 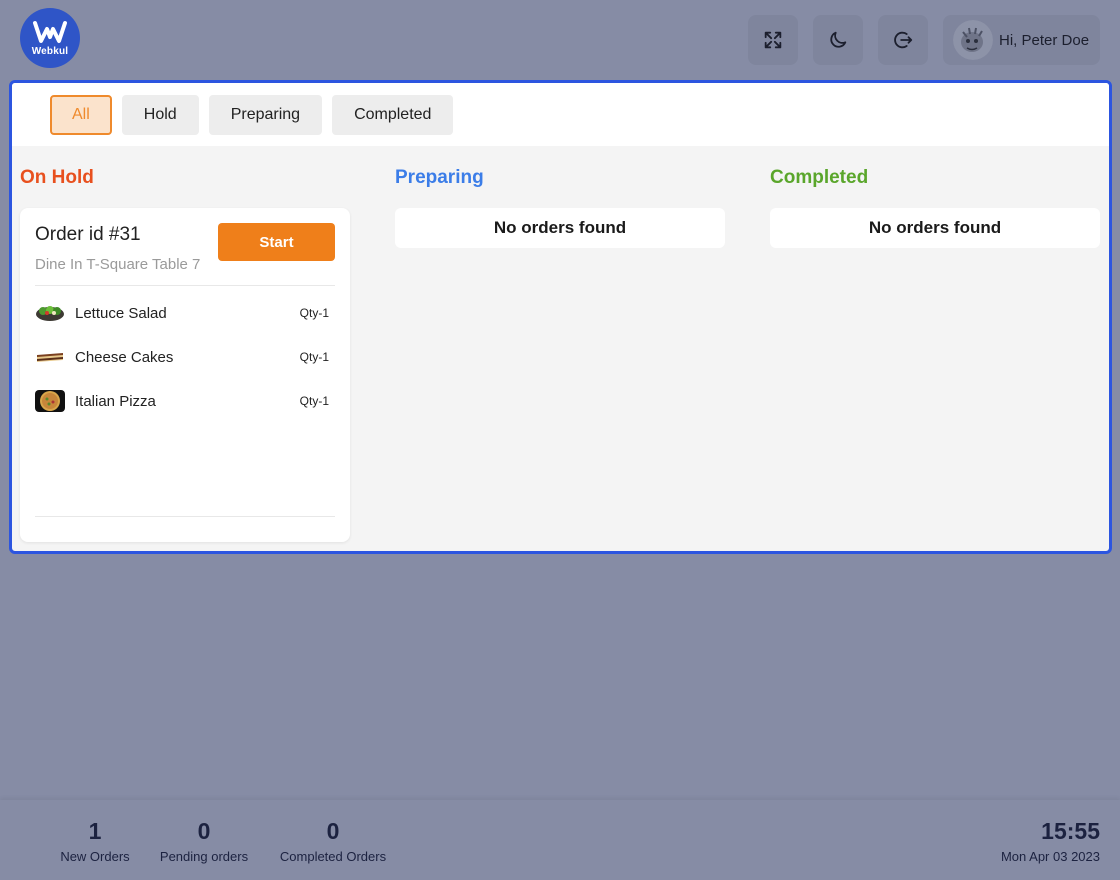 I want to click on order-item: Italian Pizza Qty-1, so click(x=185, y=401).